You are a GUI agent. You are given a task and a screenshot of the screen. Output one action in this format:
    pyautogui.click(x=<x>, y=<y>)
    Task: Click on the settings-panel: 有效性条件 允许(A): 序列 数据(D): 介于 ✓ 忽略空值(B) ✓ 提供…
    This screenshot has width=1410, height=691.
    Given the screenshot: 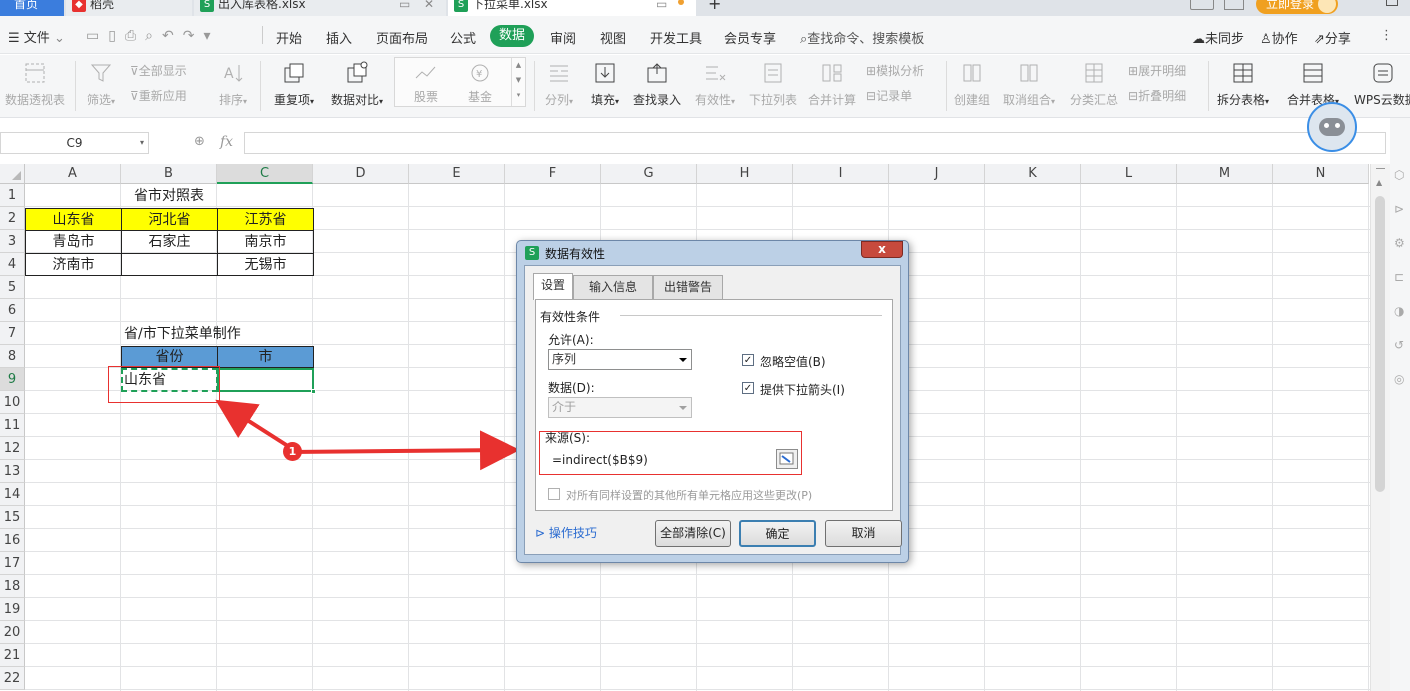 What is the action you would take?
    pyautogui.click(x=714, y=405)
    